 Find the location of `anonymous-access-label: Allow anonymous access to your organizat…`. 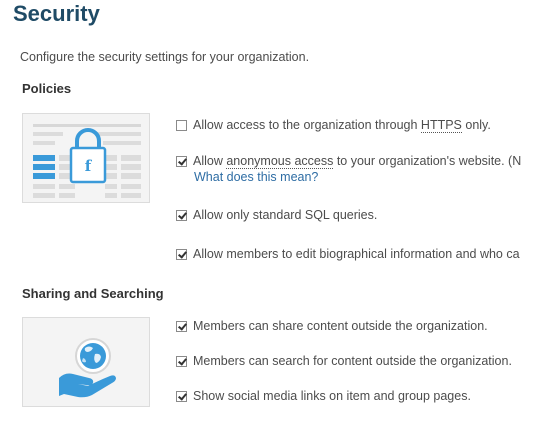

anonymous-access-label: Allow anonymous access to your organizat… is located at coordinates (357, 161).